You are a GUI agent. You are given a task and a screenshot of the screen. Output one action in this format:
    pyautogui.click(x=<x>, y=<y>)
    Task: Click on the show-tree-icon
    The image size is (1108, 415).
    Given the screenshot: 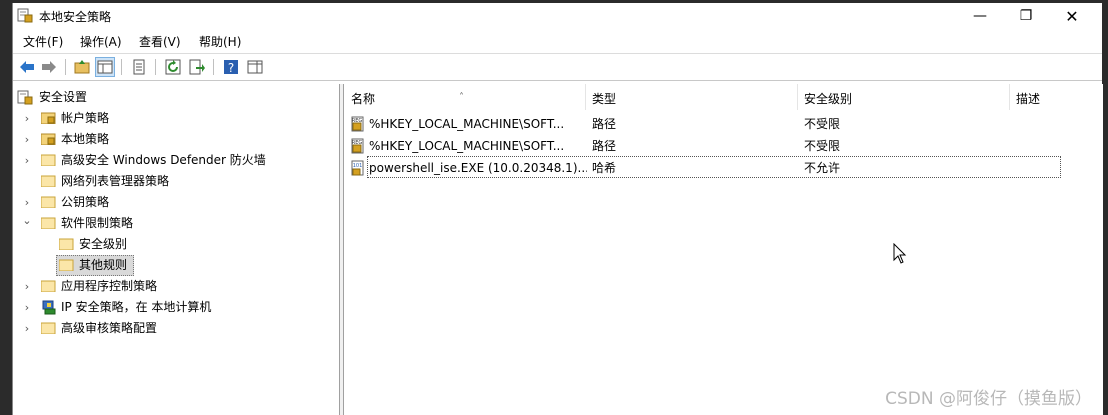 What is the action you would take?
    pyautogui.click(x=105, y=67)
    